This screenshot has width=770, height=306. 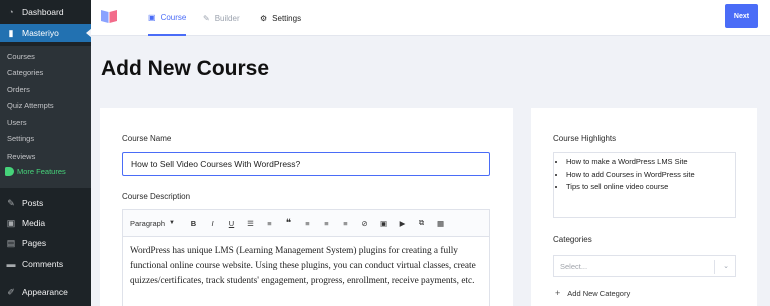 I want to click on masteriyo-logo-icon, so click(x=109, y=16).